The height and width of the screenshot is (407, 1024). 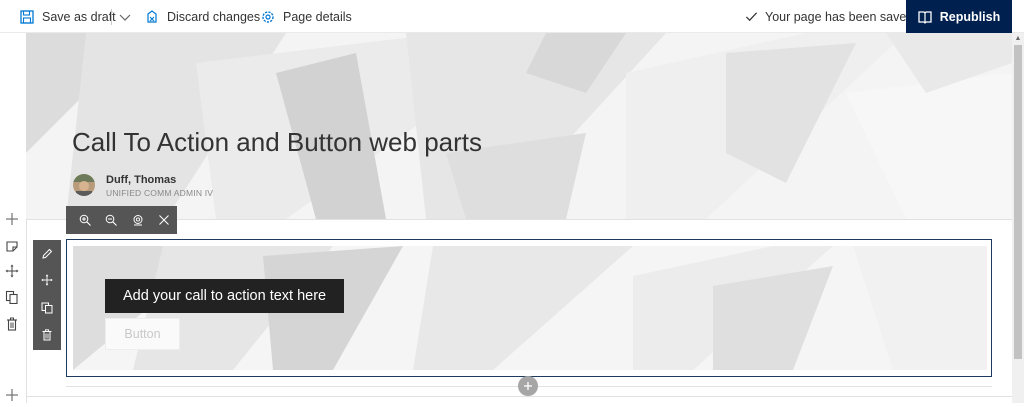 I want to click on image-zoom-toolbar, so click(x=121, y=220).